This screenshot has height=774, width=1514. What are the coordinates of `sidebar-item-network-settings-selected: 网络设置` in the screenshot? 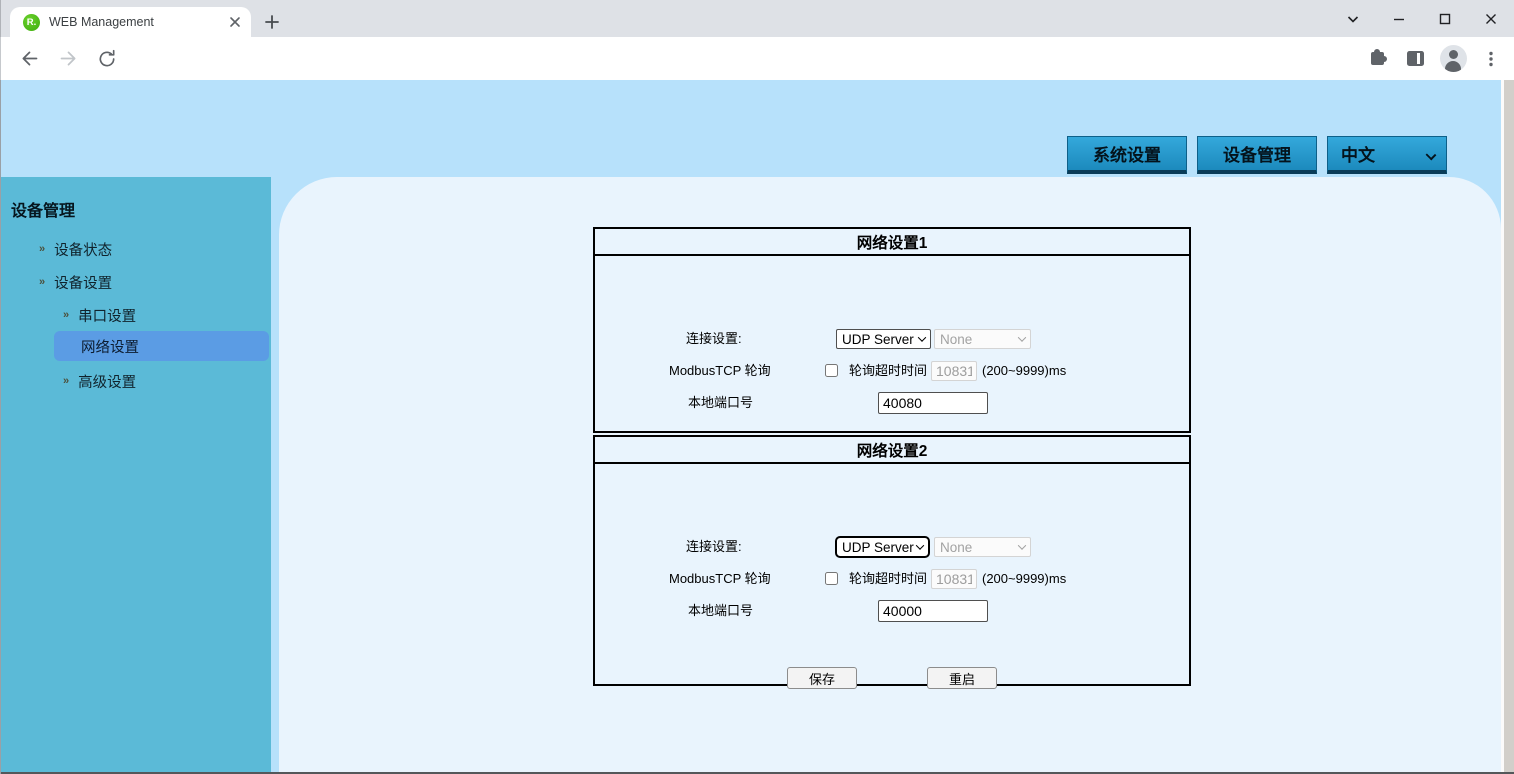 It's located at (161, 346).